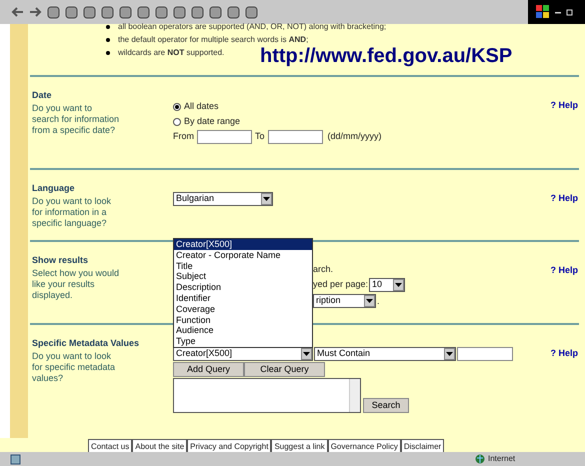 This screenshot has width=585, height=466. What do you see at coordinates (183, 137) in the screenshot?
I see `field-label: From` at bounding box center [183, 137].